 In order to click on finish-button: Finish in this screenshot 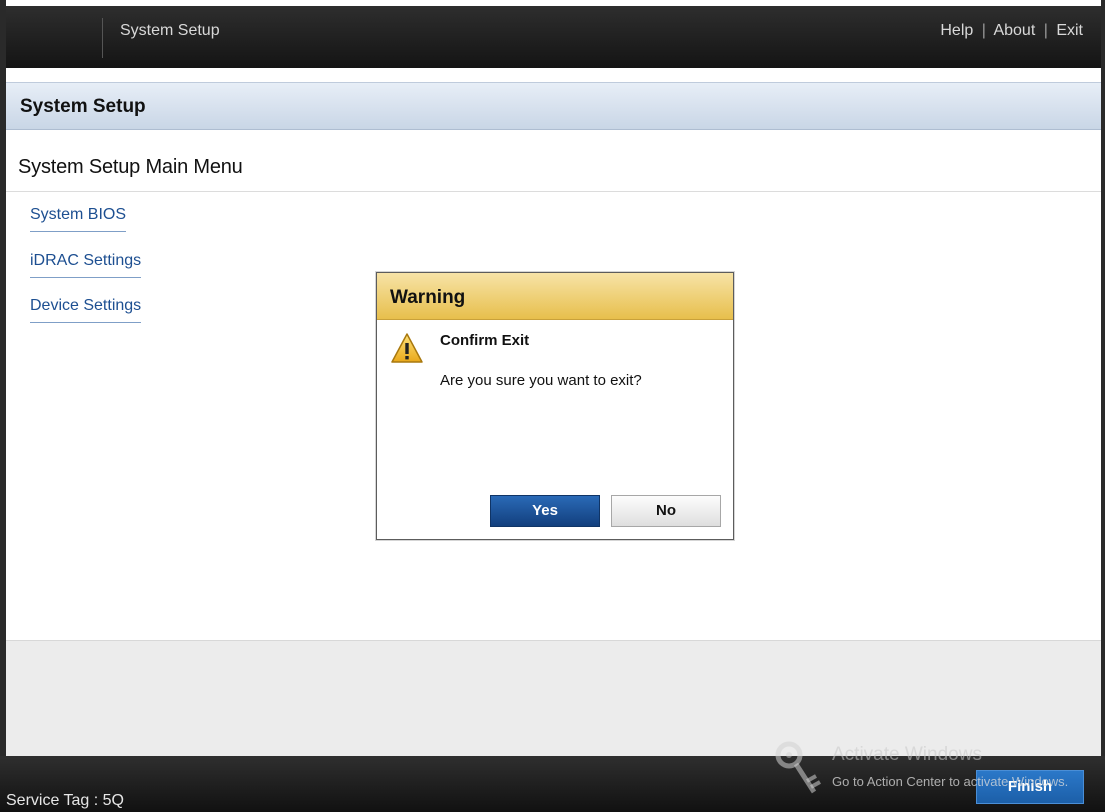, I will do `click(1030, 787)`.